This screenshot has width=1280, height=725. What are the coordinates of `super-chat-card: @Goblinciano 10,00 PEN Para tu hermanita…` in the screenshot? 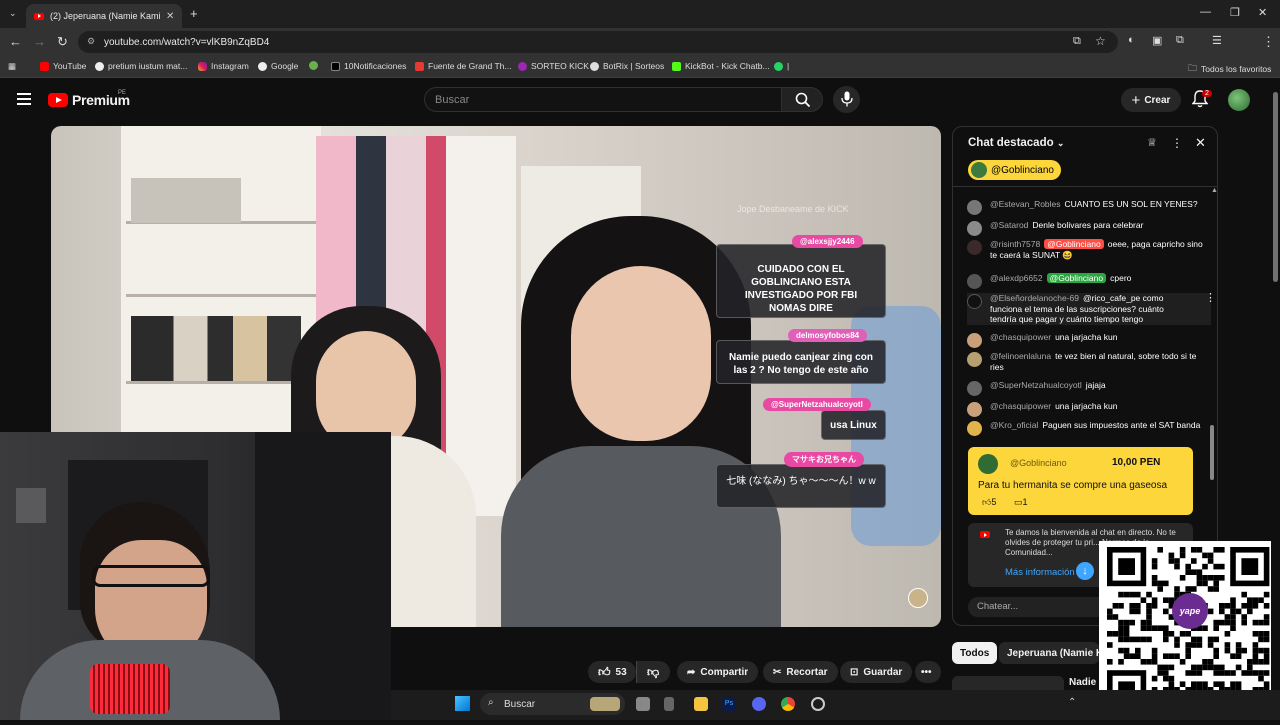 It's located at (1080, 481).